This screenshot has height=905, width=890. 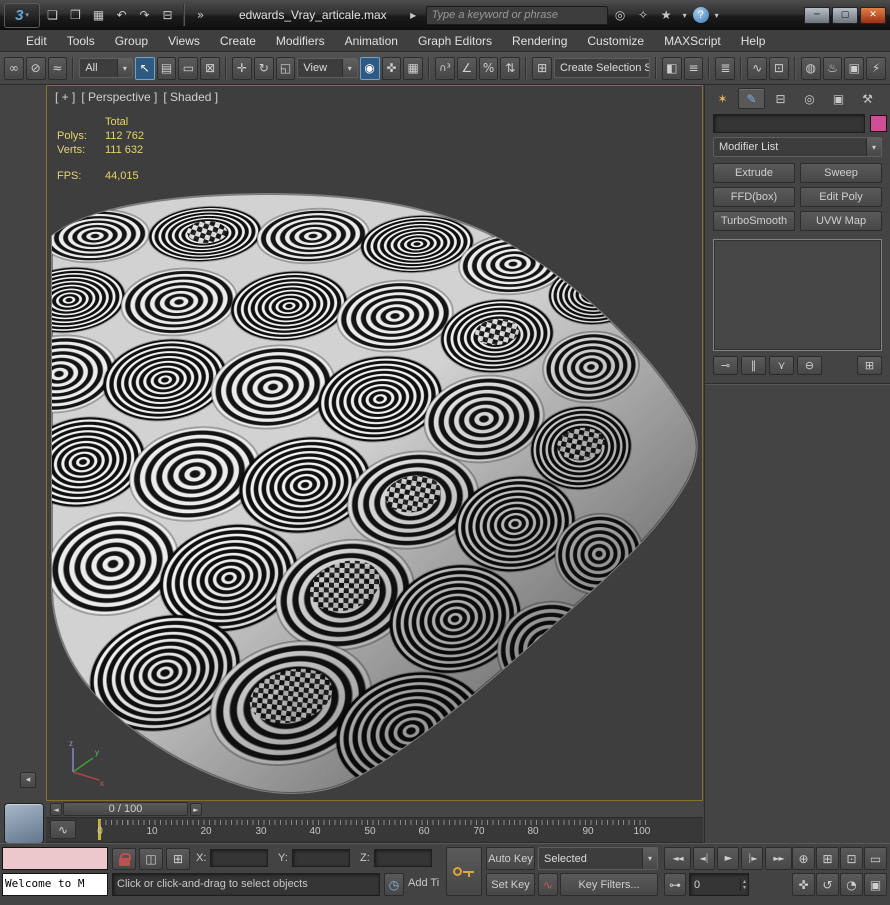 I want to click on maximize-viewport-icon: ▣, so click(x=875, y=884).